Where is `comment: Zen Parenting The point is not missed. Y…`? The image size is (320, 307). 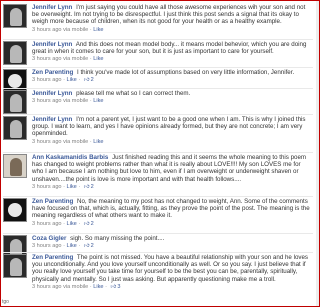 comment: Zen Parenting The point is not missed. Y… is located at coordinates (158, 272).